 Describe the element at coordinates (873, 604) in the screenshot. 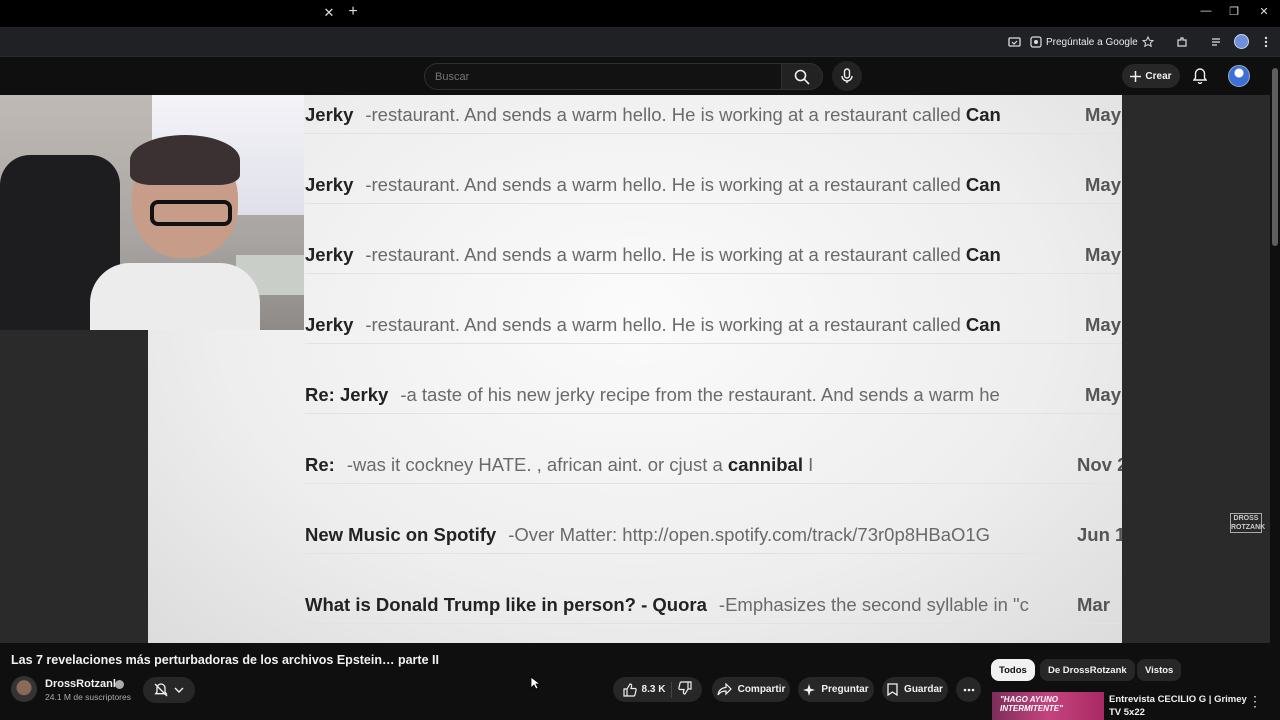

I see `email-snippet-text: -Emphasizes the second syllable in "c` at that location.